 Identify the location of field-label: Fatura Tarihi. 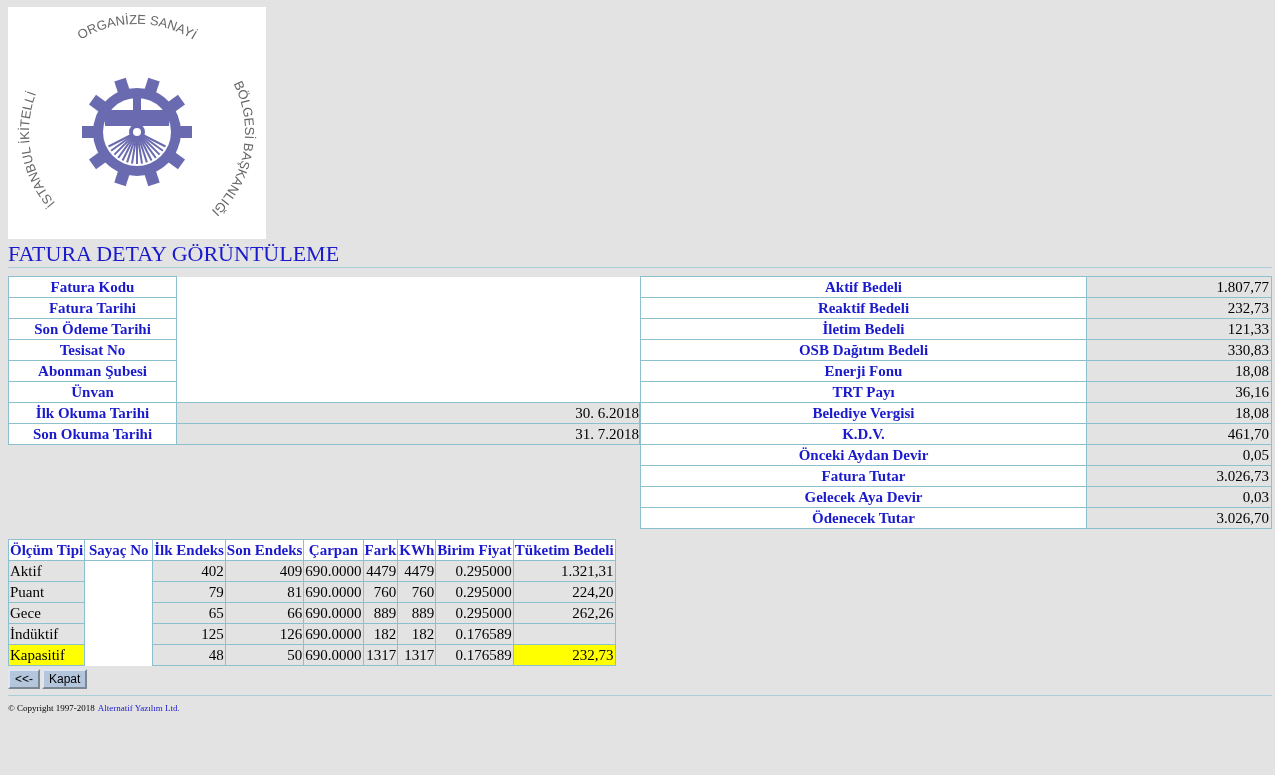
(92, 308).